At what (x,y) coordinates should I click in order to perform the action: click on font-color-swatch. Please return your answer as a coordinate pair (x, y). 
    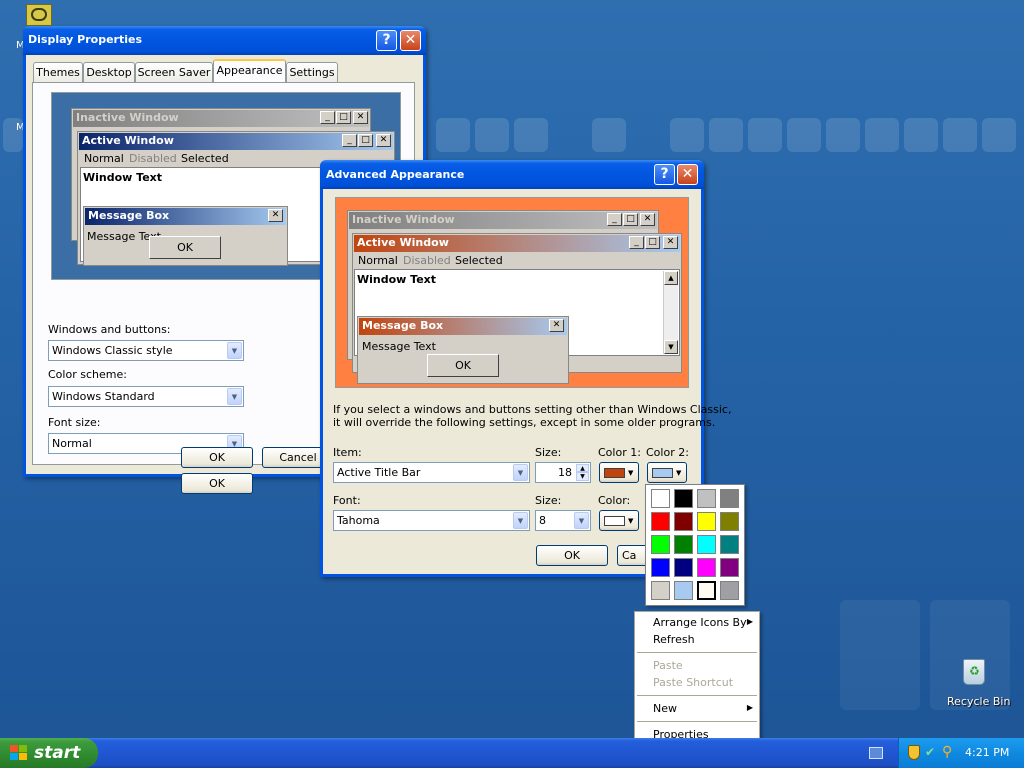
    Looking at the image, I should click on (614, 521).